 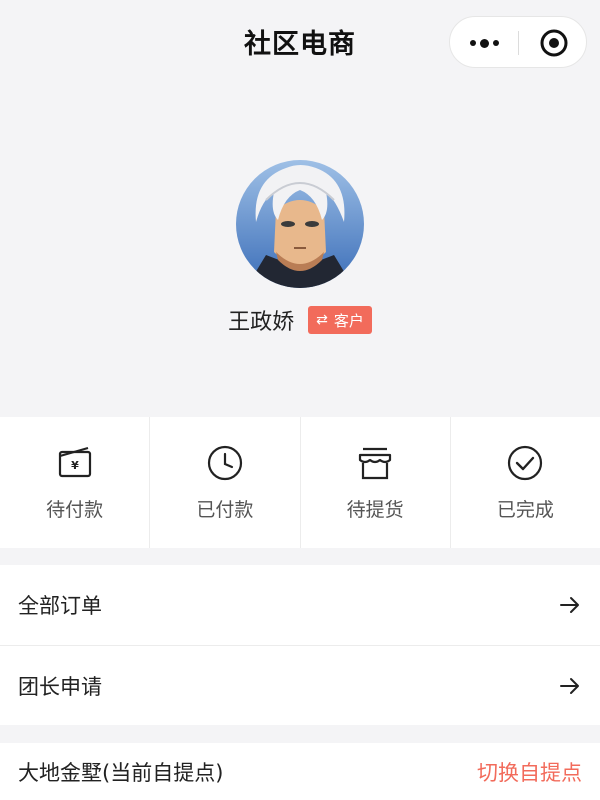 What do you see at coordinates (225, 482) in the screenshot?
I see `order-status-paid: 已付款` at bounding box center [225, 482].